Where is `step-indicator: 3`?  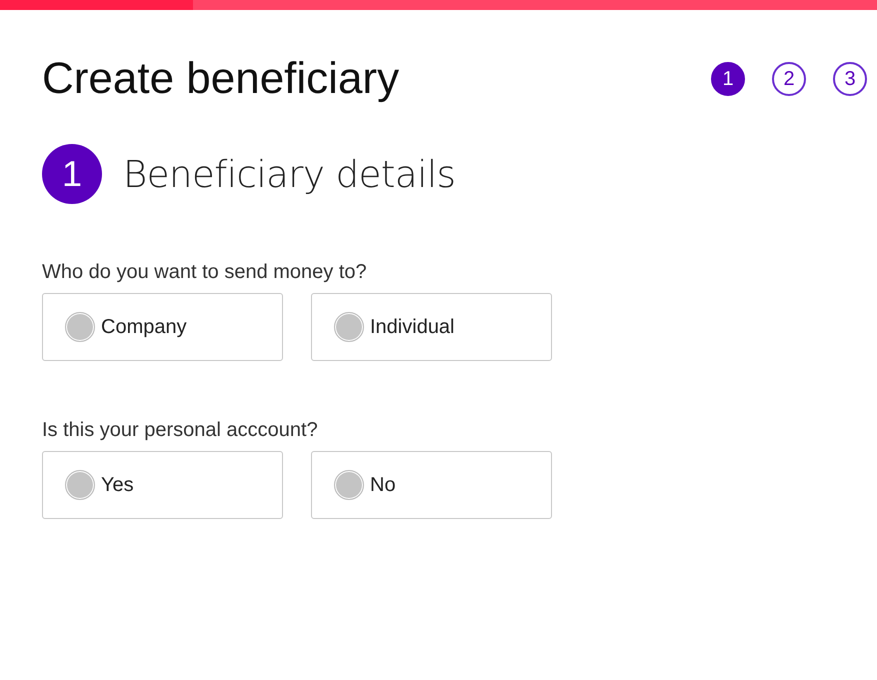 step-indicator: 3 is located at coordinates (850, 79).